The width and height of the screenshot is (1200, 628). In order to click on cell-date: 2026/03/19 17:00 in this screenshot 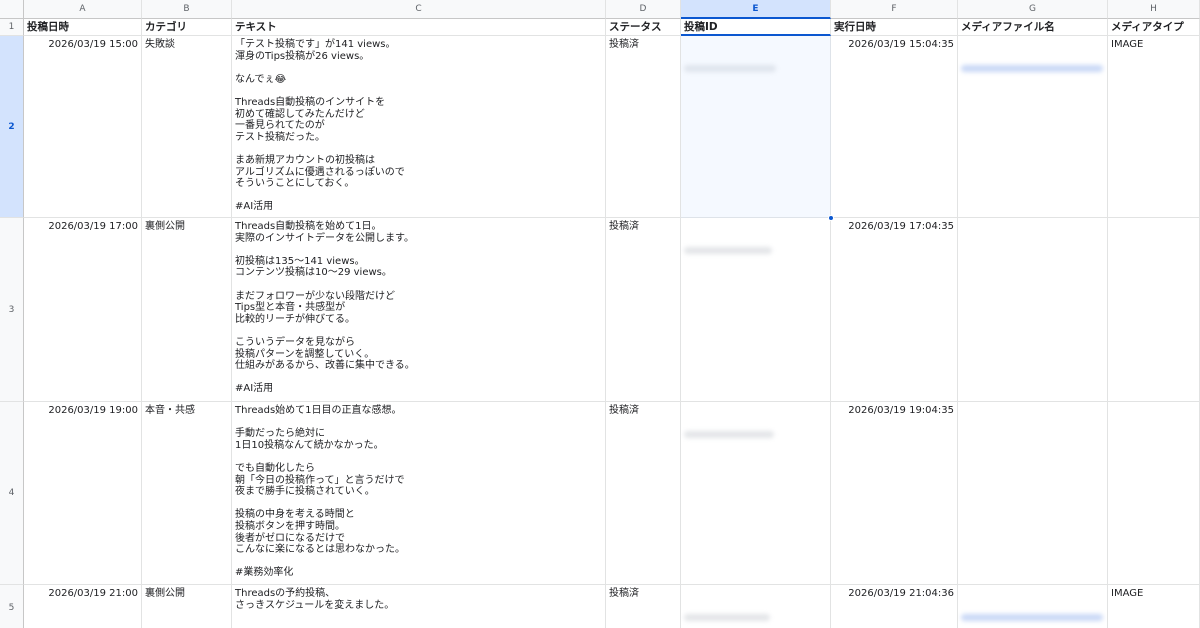, I will do `click(83, 310)`.